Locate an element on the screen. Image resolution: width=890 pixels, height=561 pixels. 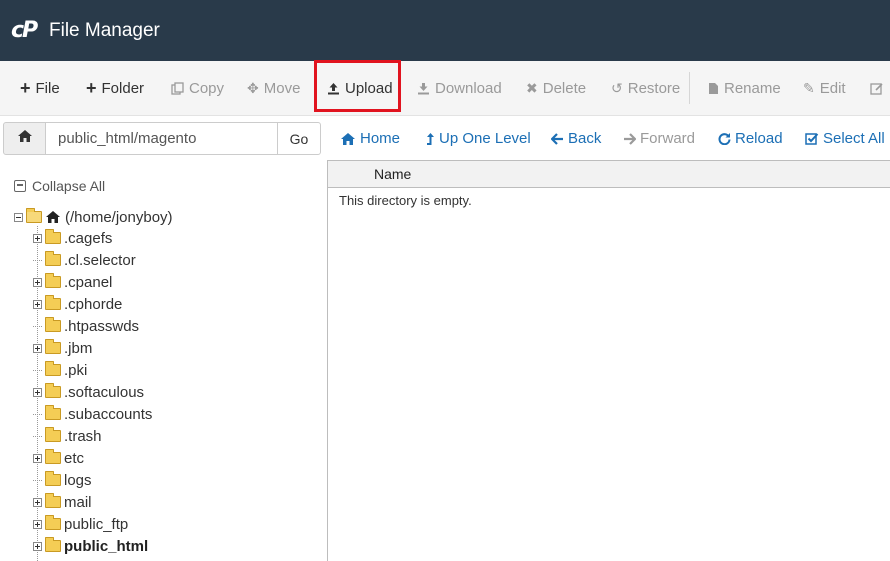
rename-label: Rename is located at coordinates (752, 88).